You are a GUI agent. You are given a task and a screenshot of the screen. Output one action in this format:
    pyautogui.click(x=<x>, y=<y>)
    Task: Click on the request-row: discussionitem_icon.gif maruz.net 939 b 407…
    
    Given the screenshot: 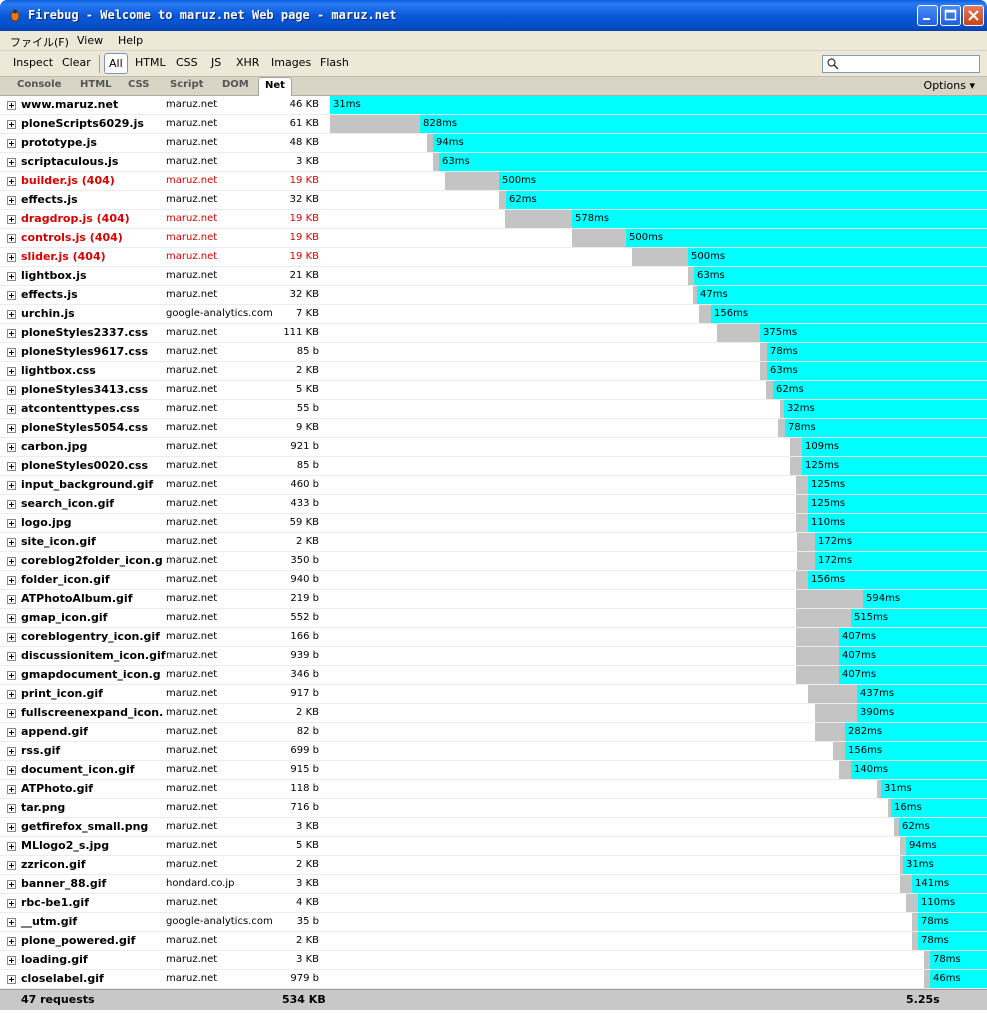 What is the action you would take?
    pyautogui.click(x=493, y=656)
    